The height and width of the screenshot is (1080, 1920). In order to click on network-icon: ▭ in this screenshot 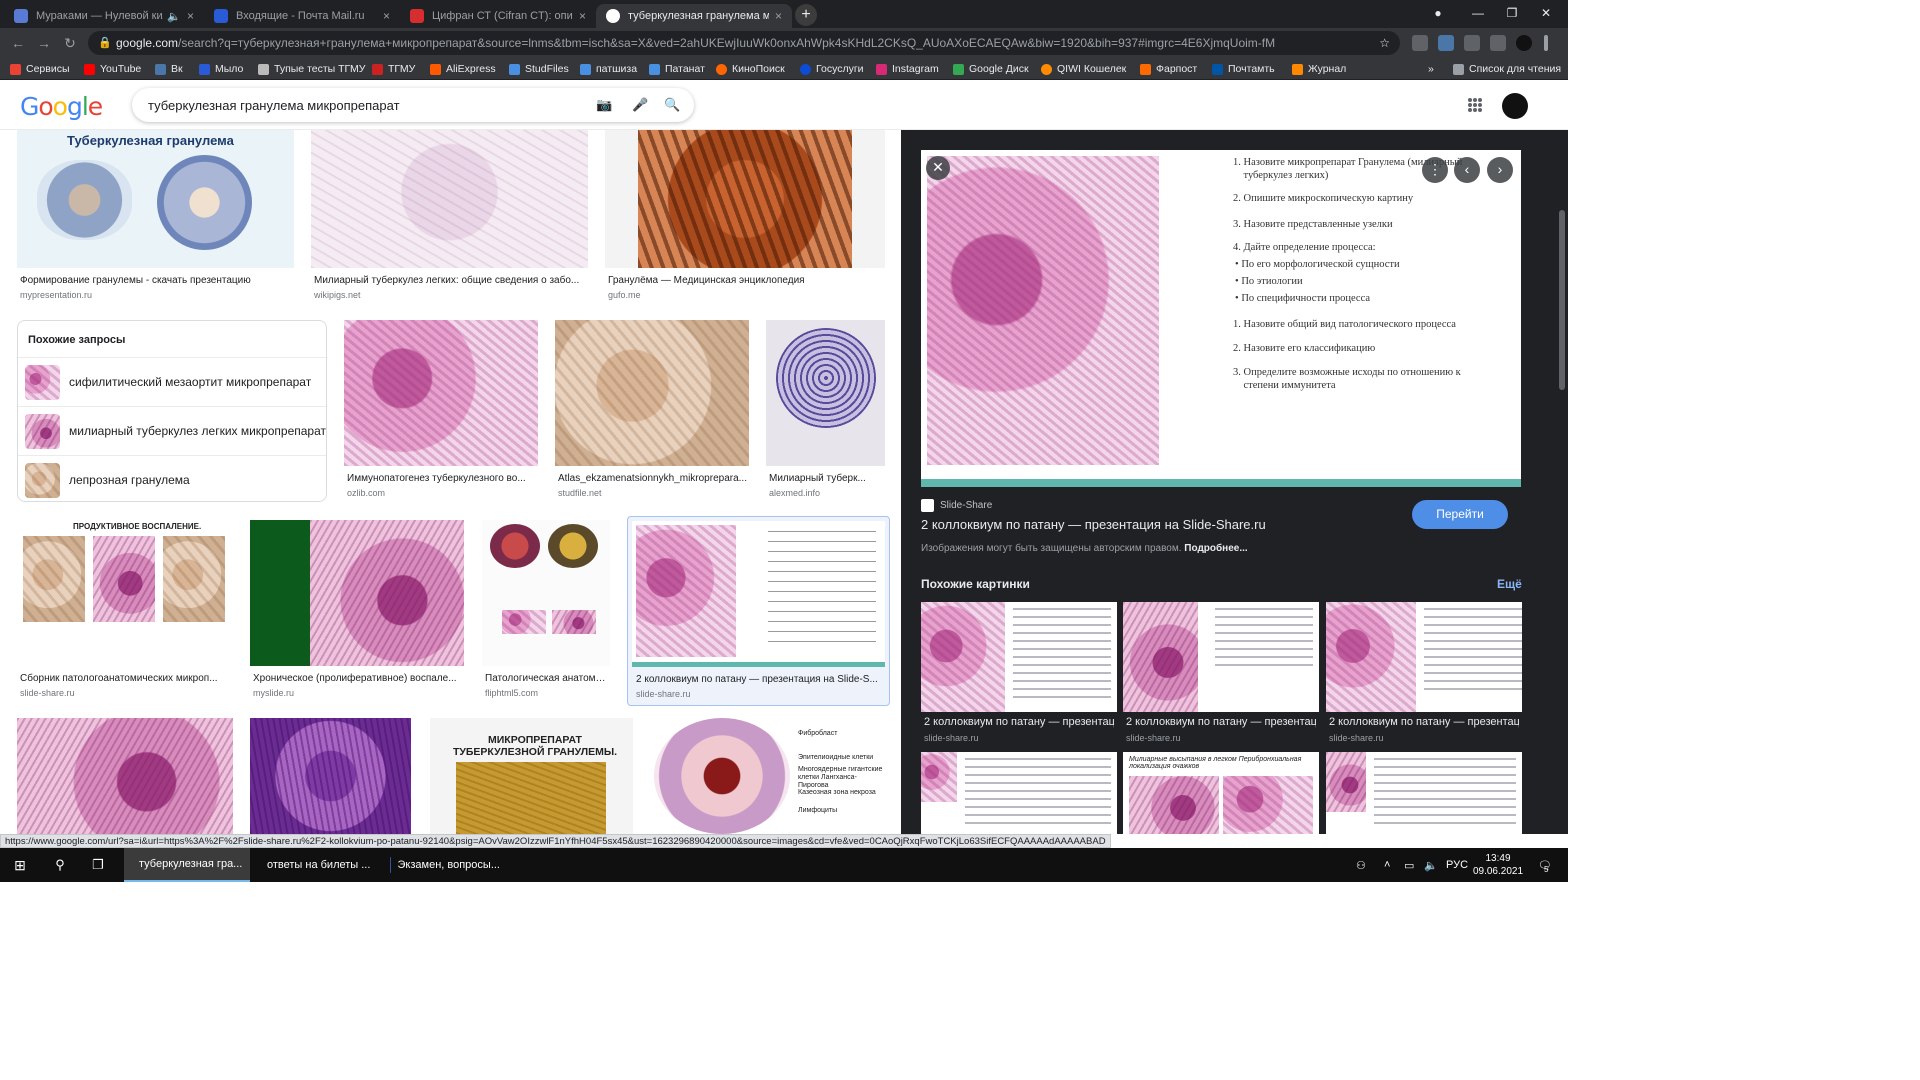, I will do `click(1409, 865)`.